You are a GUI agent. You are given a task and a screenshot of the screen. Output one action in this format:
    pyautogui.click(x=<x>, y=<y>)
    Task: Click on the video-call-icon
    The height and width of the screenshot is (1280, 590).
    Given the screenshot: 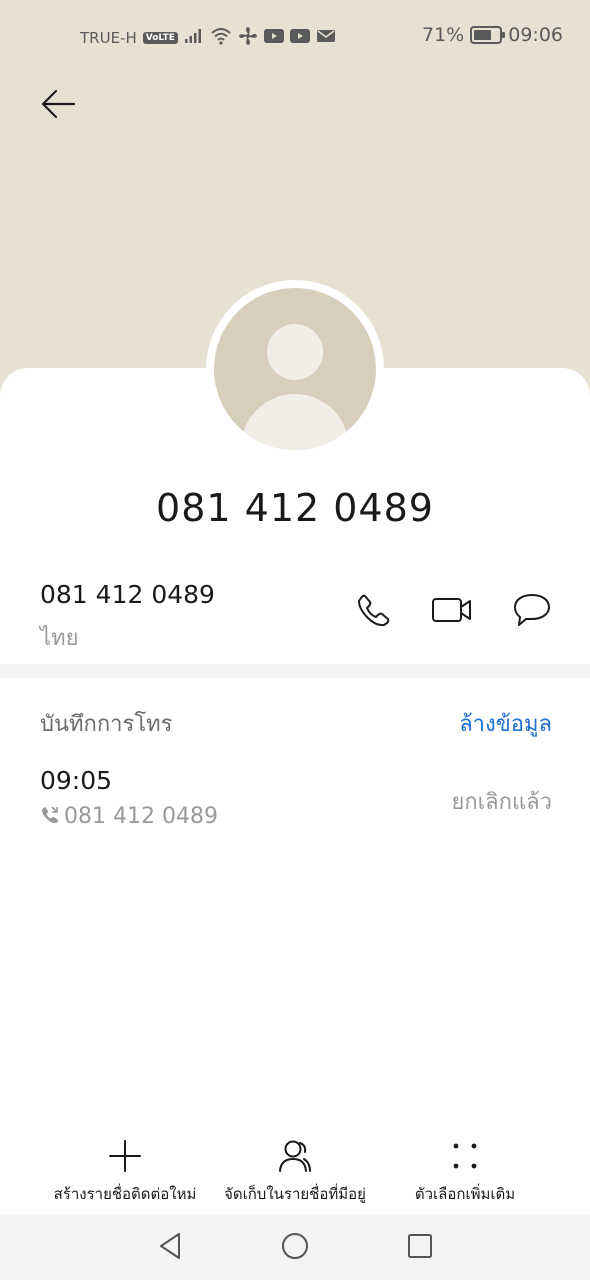 What is the action you would take?
    pyautogui.click(x=452, y=612)
    